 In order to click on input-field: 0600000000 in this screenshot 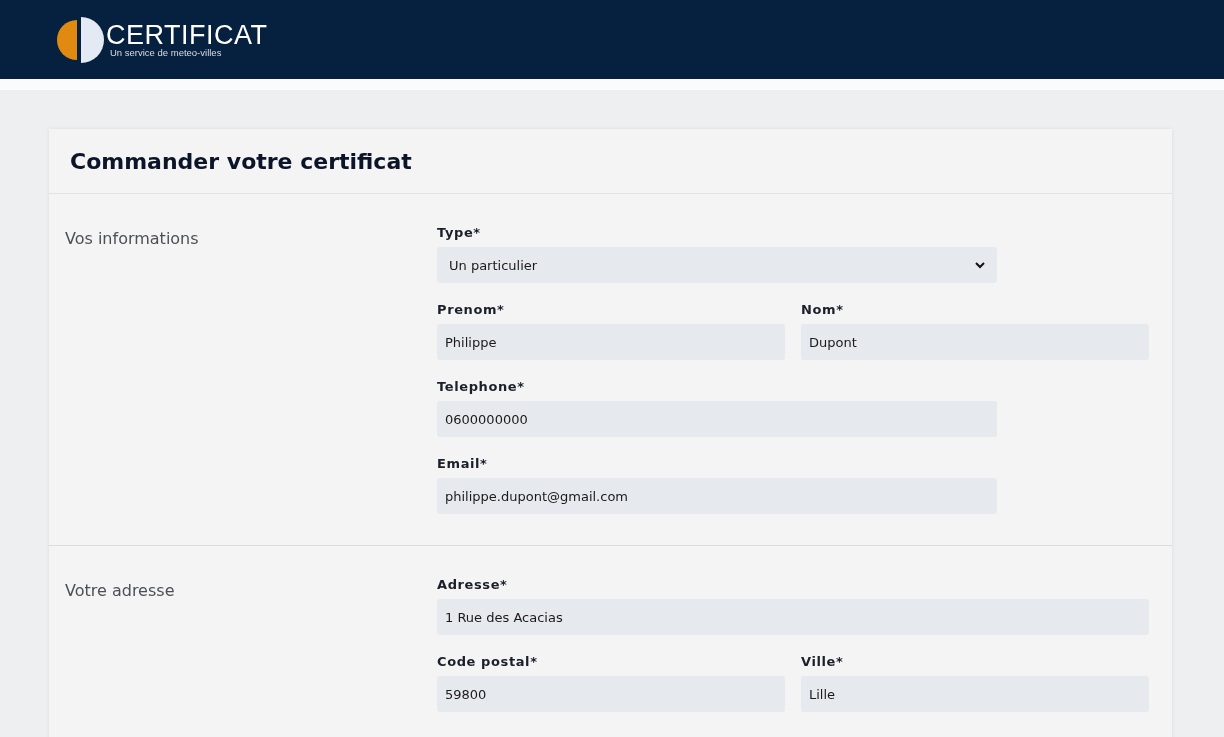, I will do `click(717, 419)`.